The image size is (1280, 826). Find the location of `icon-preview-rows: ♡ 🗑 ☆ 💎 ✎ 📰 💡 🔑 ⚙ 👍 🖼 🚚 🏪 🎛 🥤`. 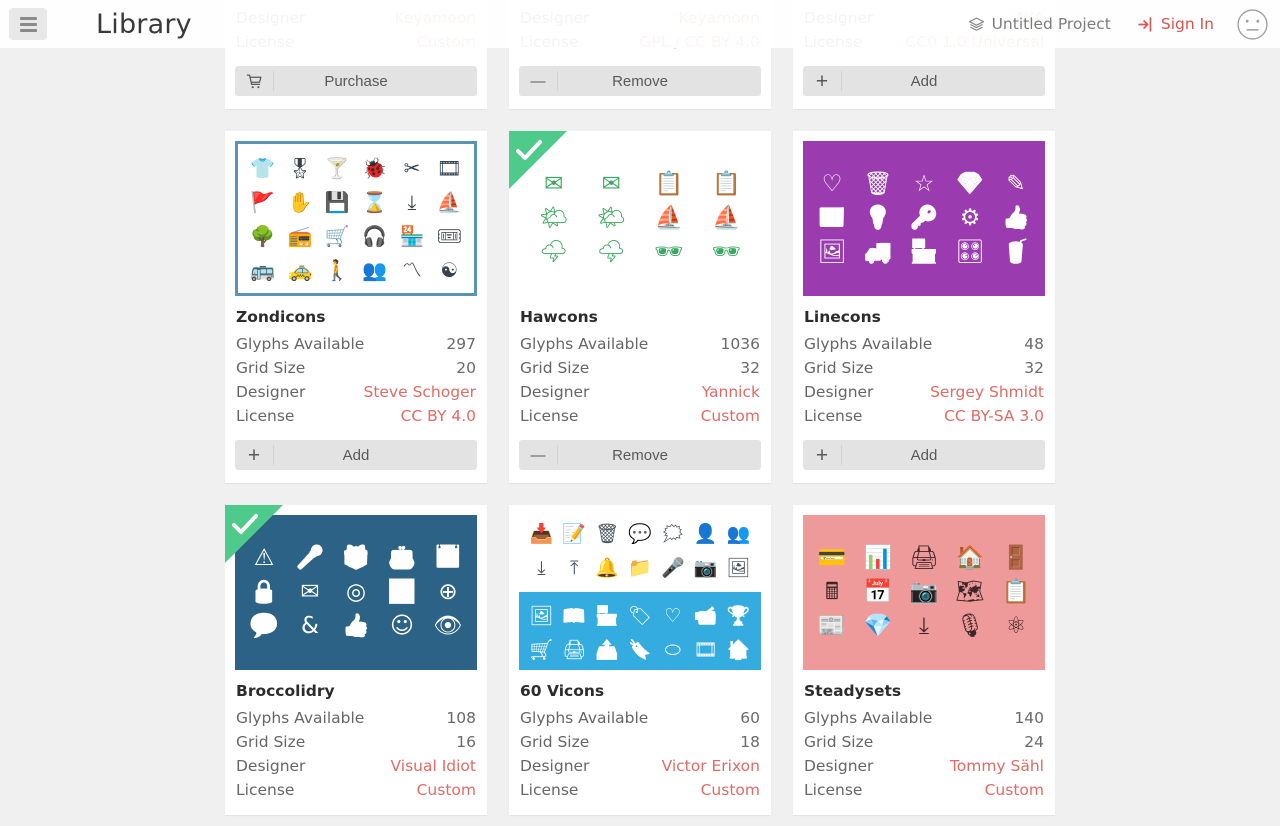

icon-preview-rows: ♡ 🗑 ☆ 💎 ✎ 📰 💡 🔑 ⚙ 👍 🖼 🚚 🏪 🎛 🥤 is located at coordinates (924, 218).